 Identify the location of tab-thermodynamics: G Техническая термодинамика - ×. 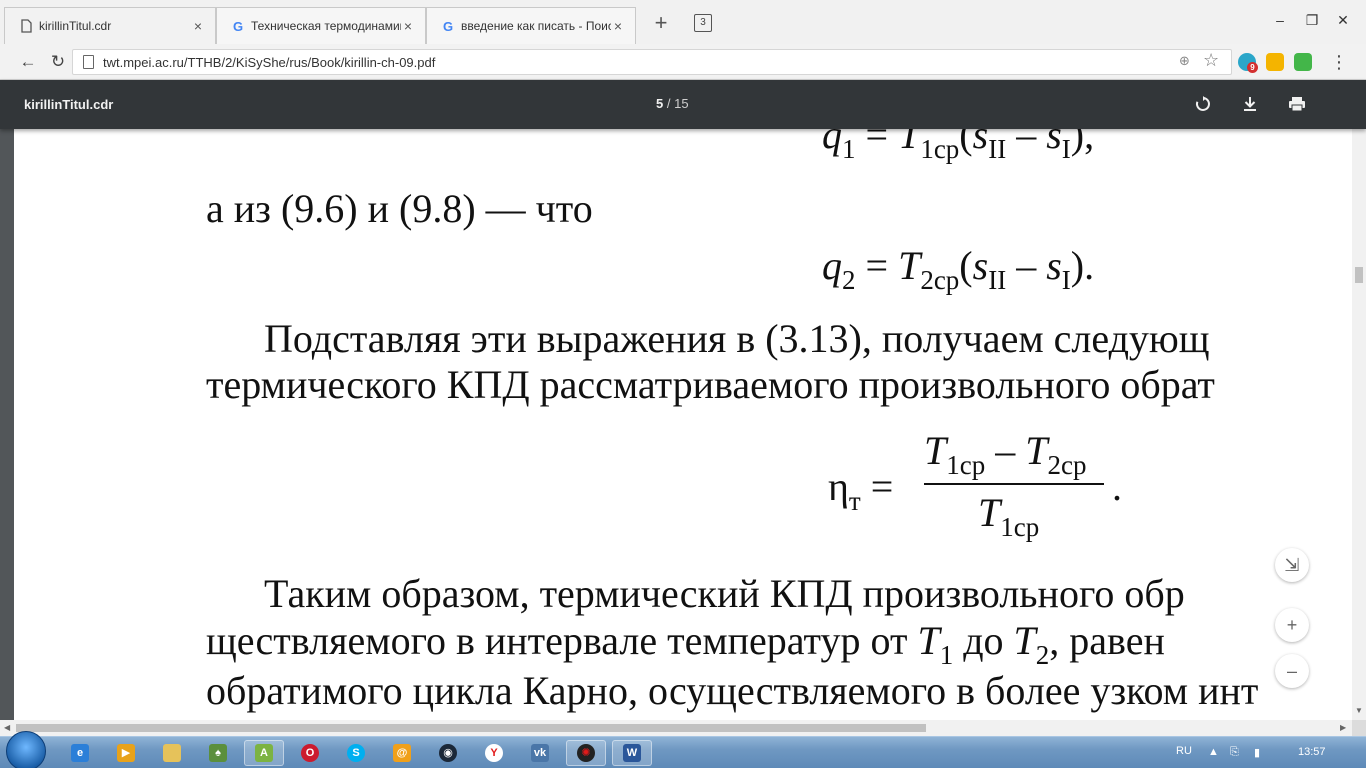
(321, 25).